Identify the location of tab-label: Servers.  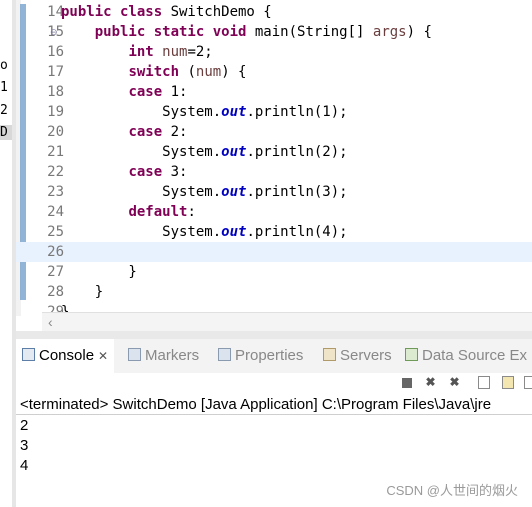
(366, 355).